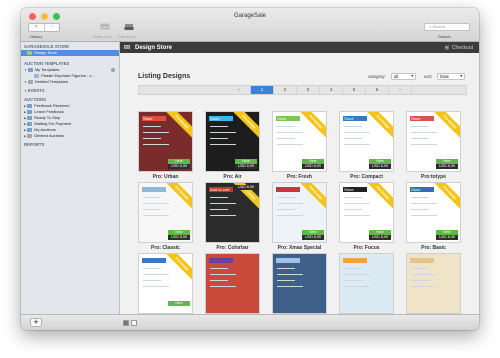  I want to click on category-value: all, so click(396, 76).